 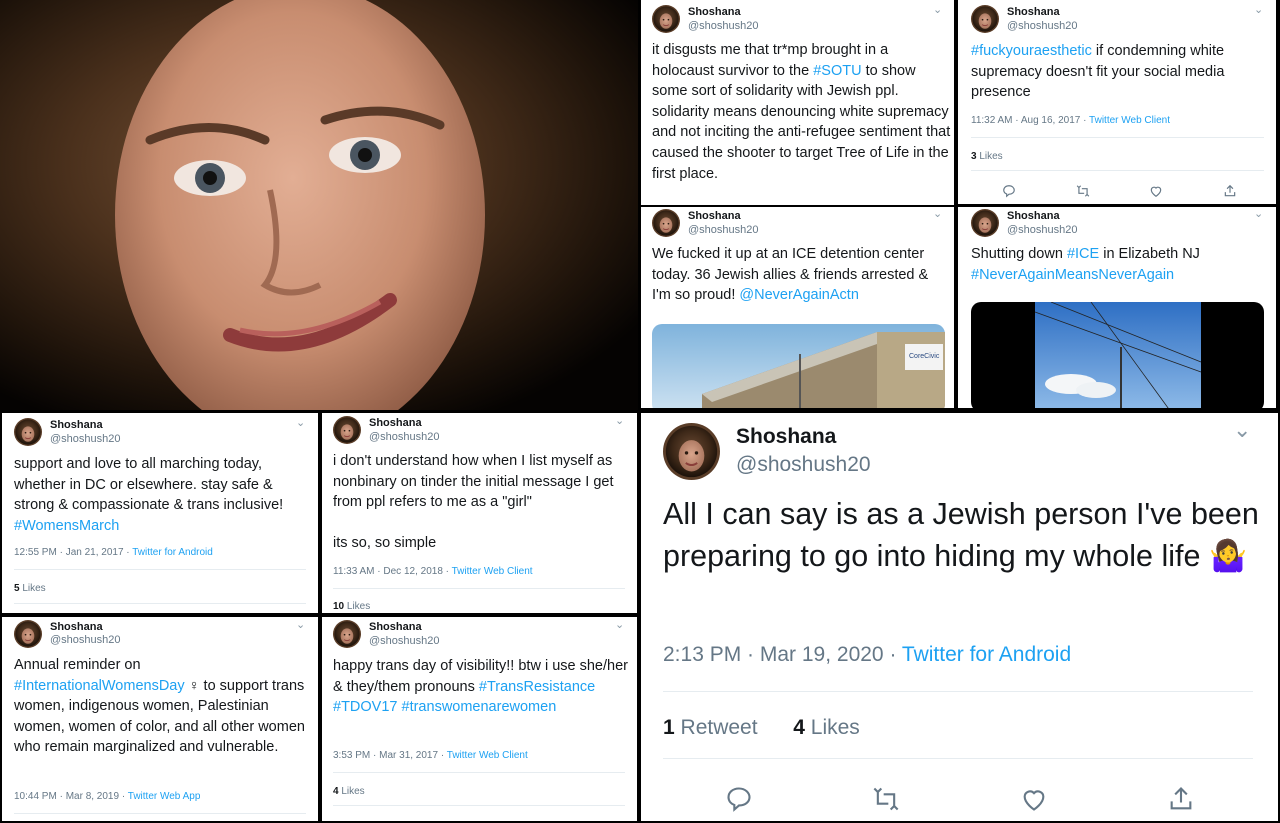 I want to click on hashtag-link: #ICE, so click(x=1083, y=254).